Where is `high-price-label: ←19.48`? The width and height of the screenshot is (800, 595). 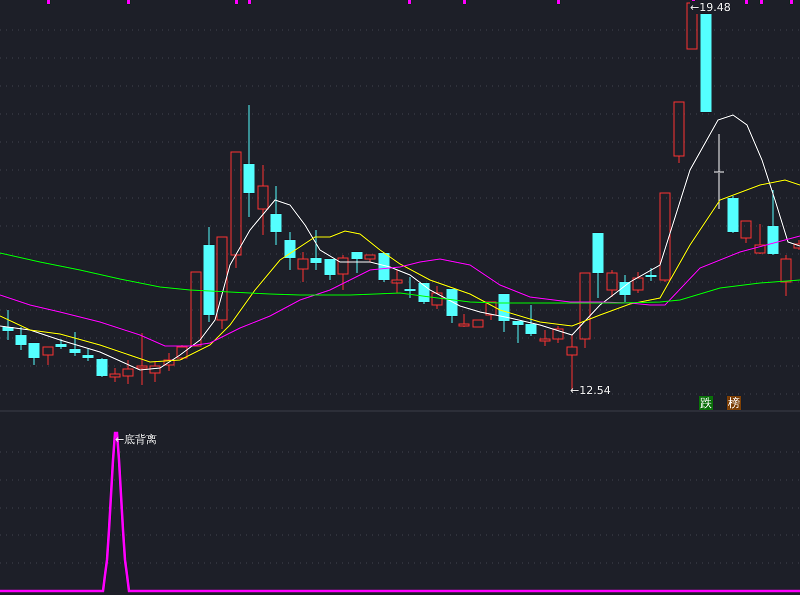 high-price-label: ←19.48 is located at coordinates (710, 7).